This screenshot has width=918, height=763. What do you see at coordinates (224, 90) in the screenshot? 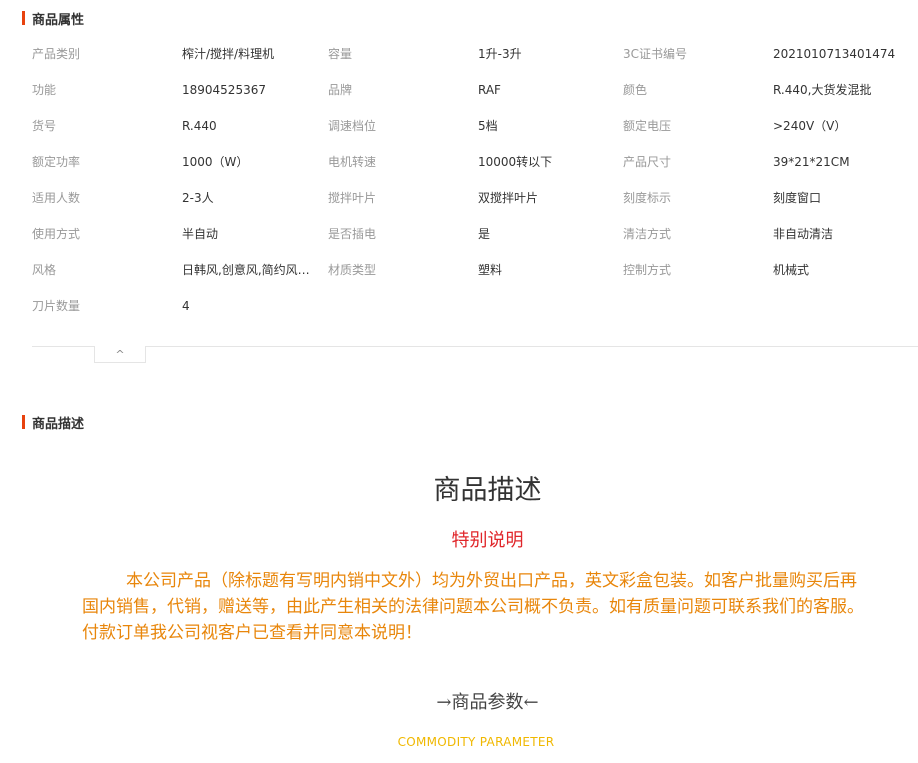
I see `attribute-value: 18904525367` at bounding box center [224, 90].